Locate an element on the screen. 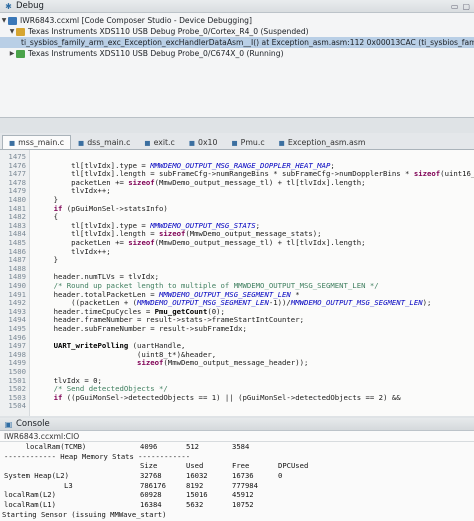  tab-exception-asm-asm: ■ Exception_asm.asm is located at coordinates (322, 142).